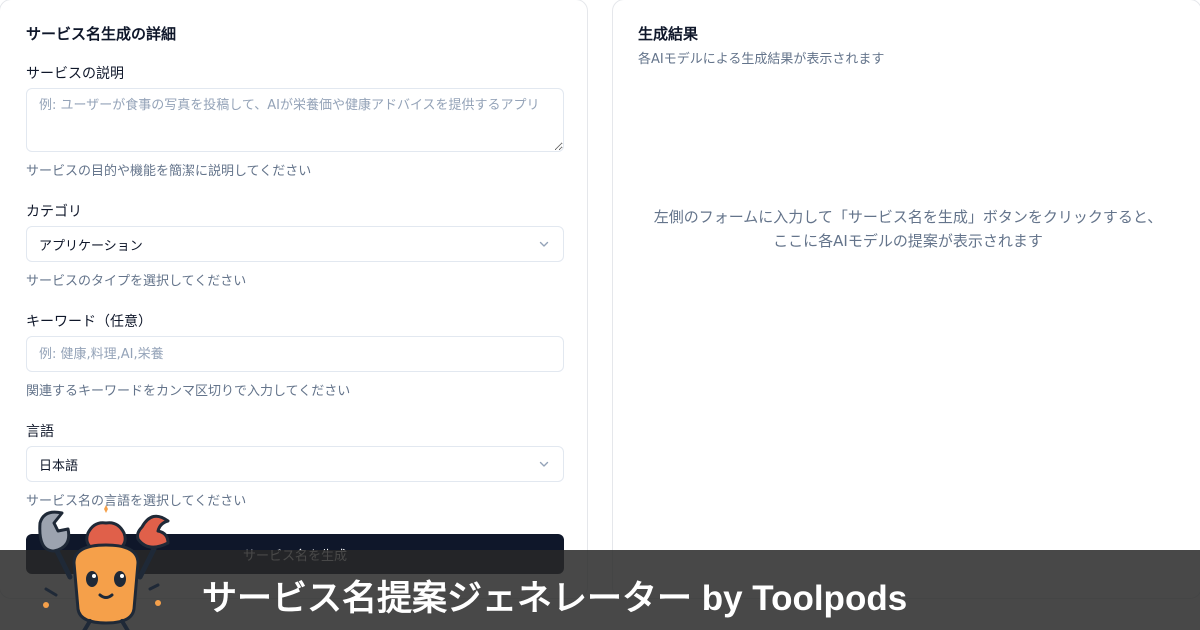 The height and width of the screenshot is (630, 1200). Describe the element at coordinates (169, 171) in the screenshot. I see `description-hint: サービスの目的や機能を簡潔に説明してください` at that location.